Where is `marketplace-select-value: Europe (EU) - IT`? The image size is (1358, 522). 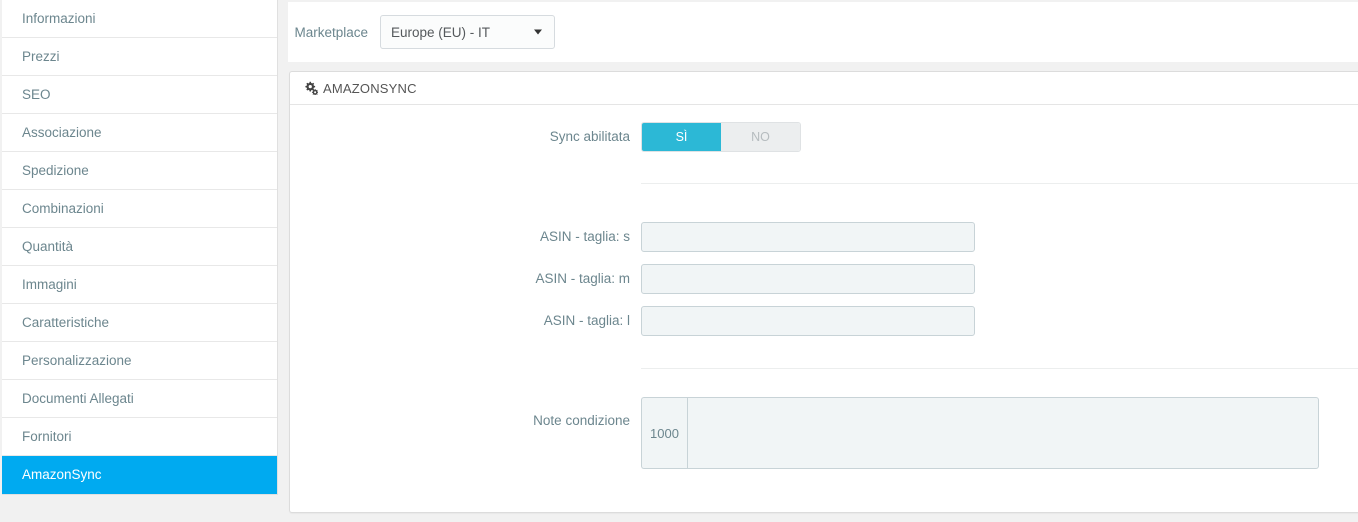
marketplace-select-value: Europe (EU) - IT is located at coordinates (441, 32).